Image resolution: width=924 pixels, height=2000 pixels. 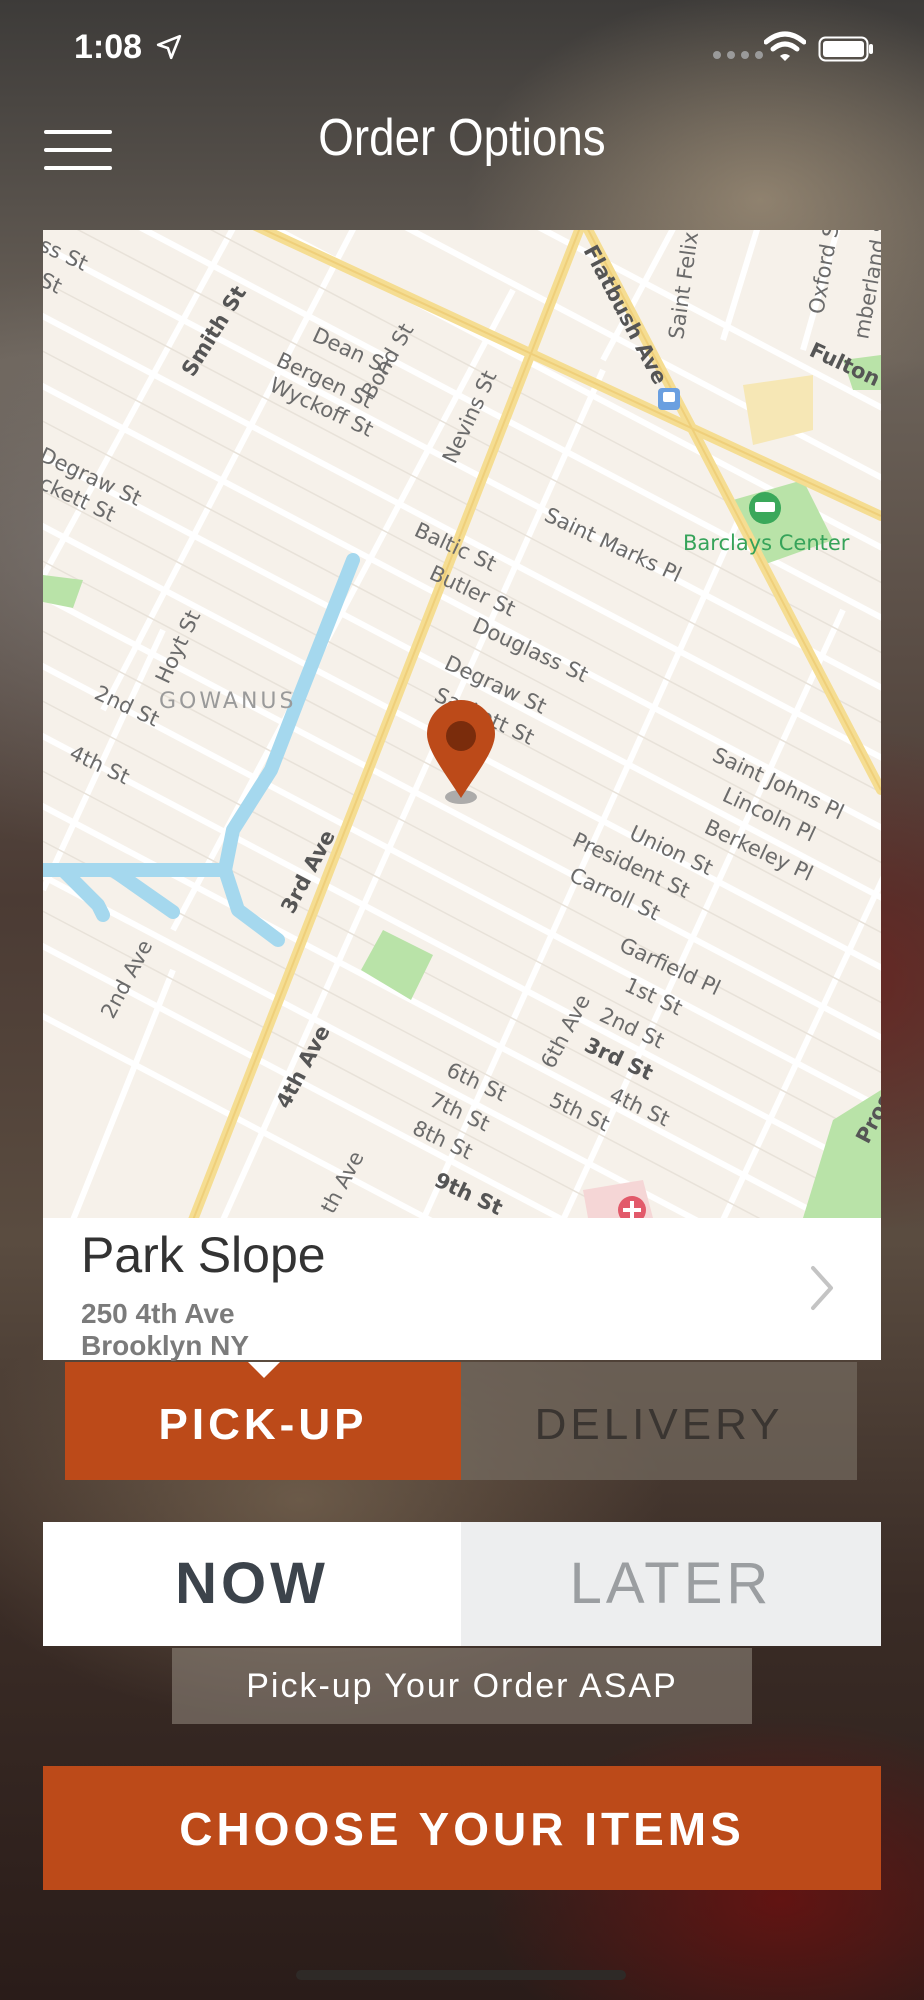 What do you see at coordinates (659, 1421) in the screenshot?
I see `delivery-button: DELIVERY` at bounding box center [659, 1421].